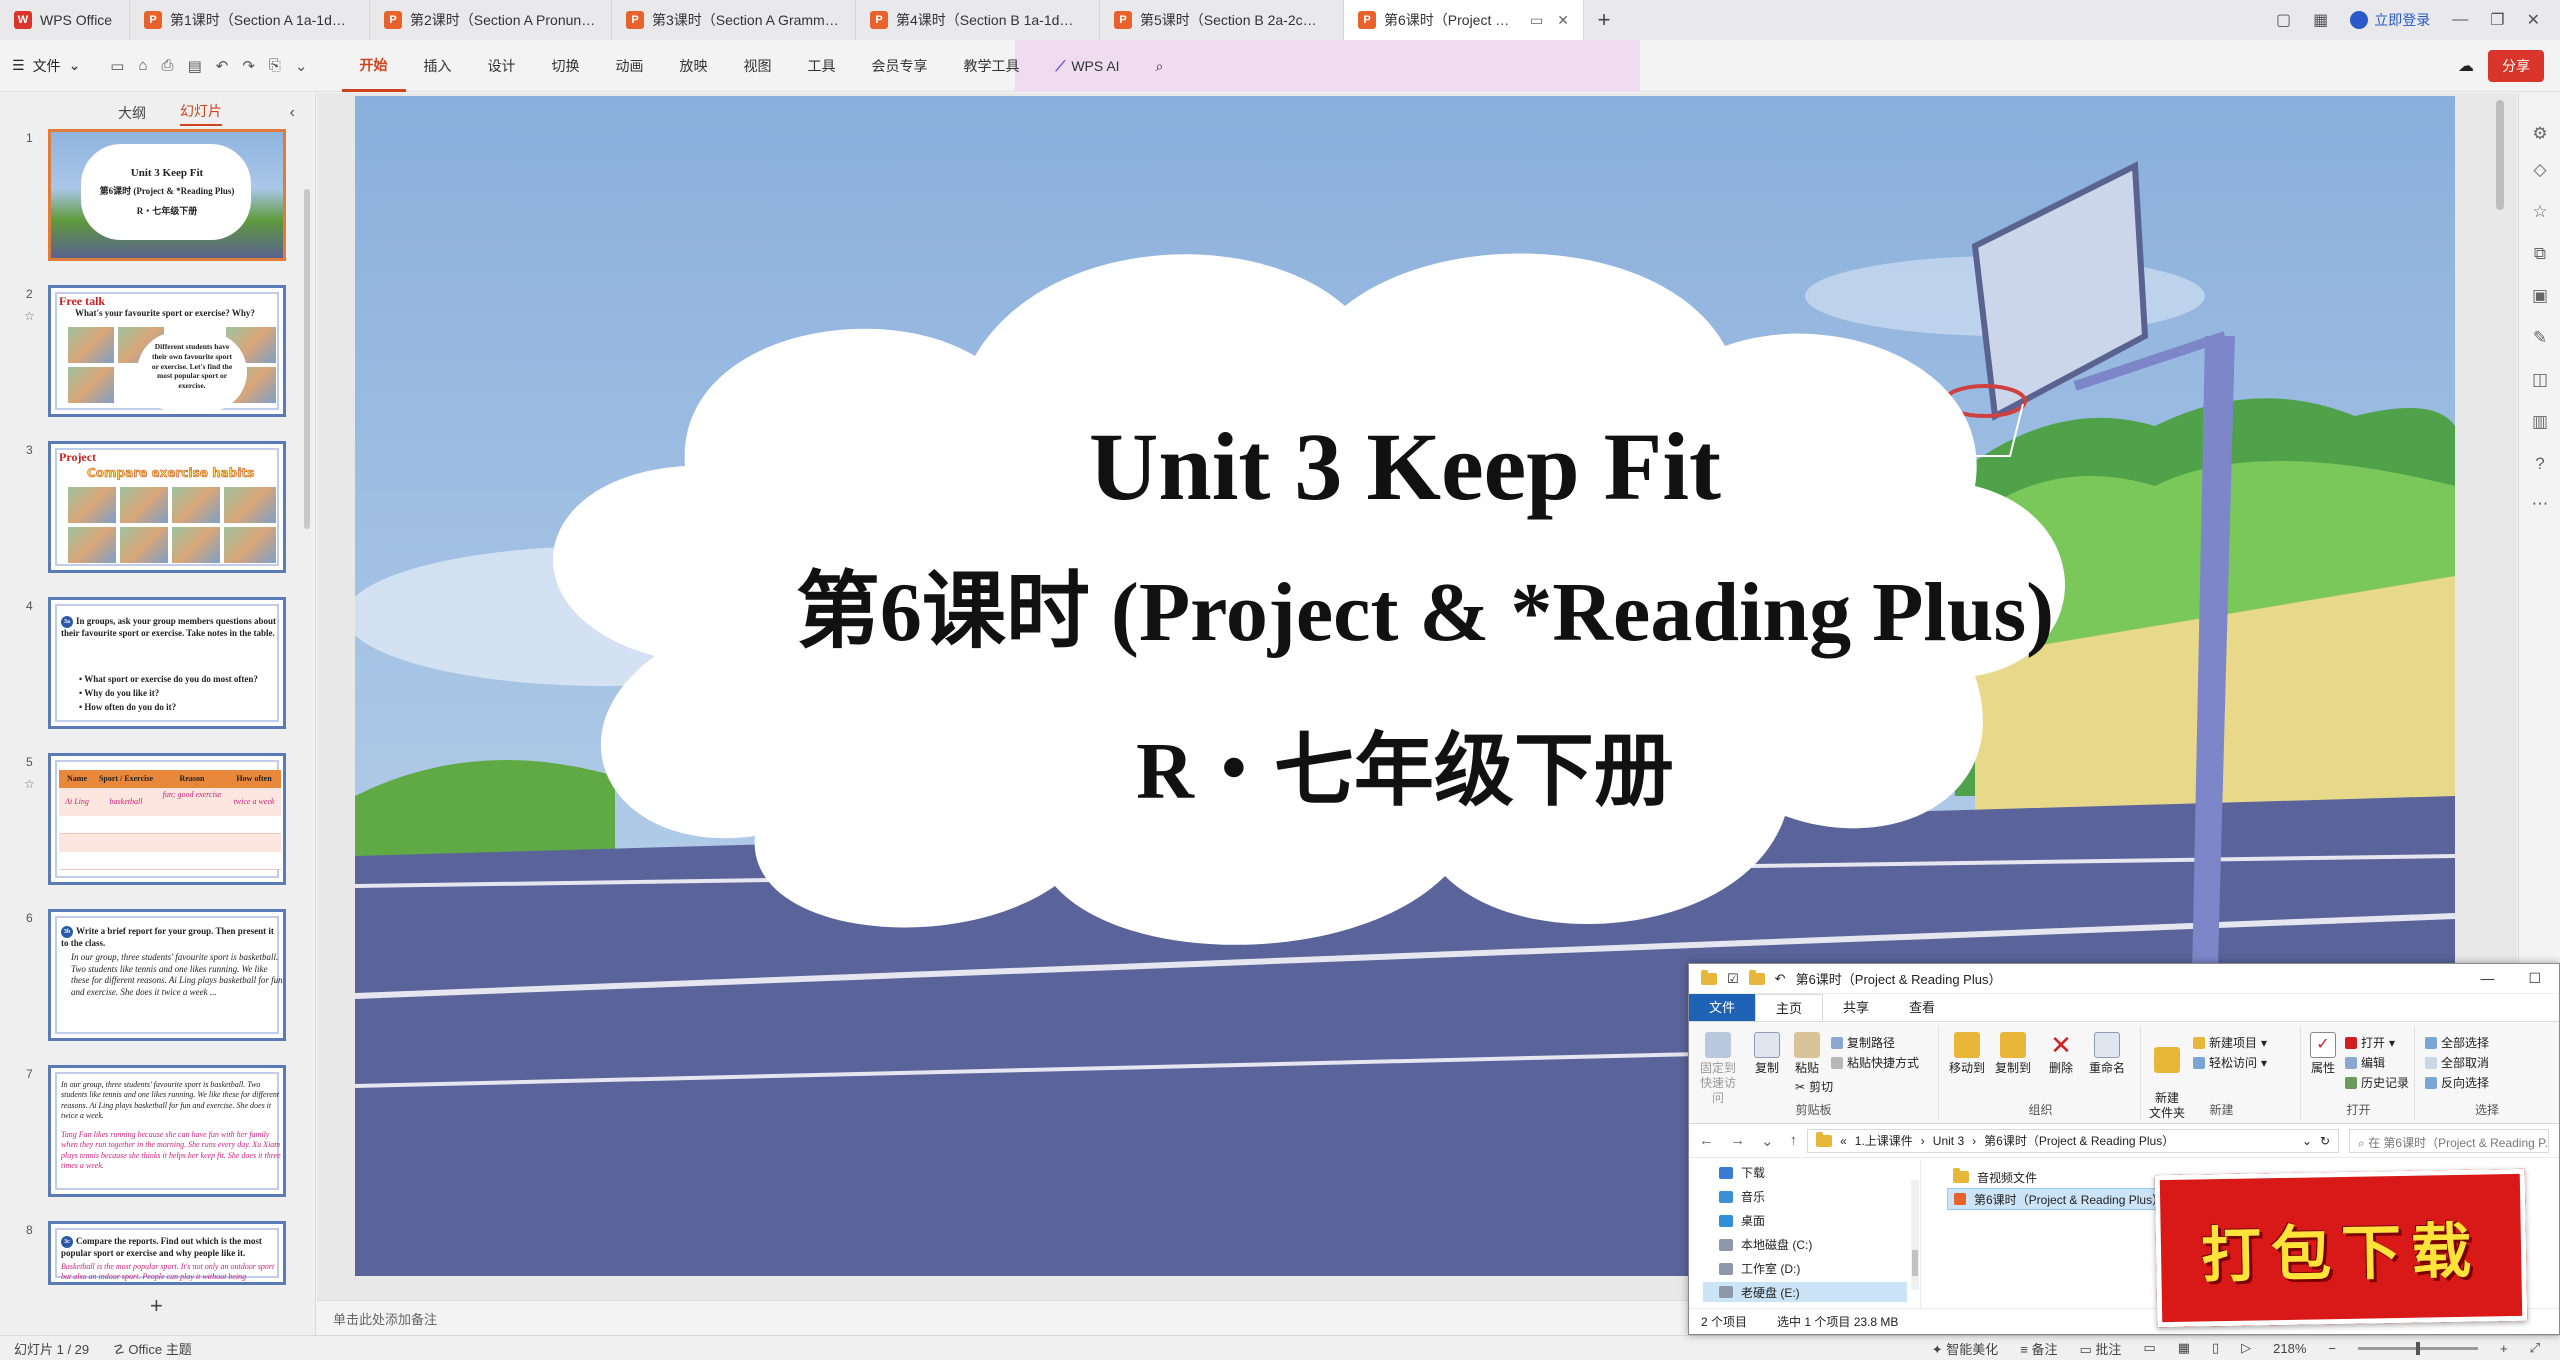 This screenshot has width=2560, height=1360. What do you see at coordinates (2535, 1348) in the screenshot?
I see `fit-window-icon: ⤢` at bounding box center [2535, 1348].